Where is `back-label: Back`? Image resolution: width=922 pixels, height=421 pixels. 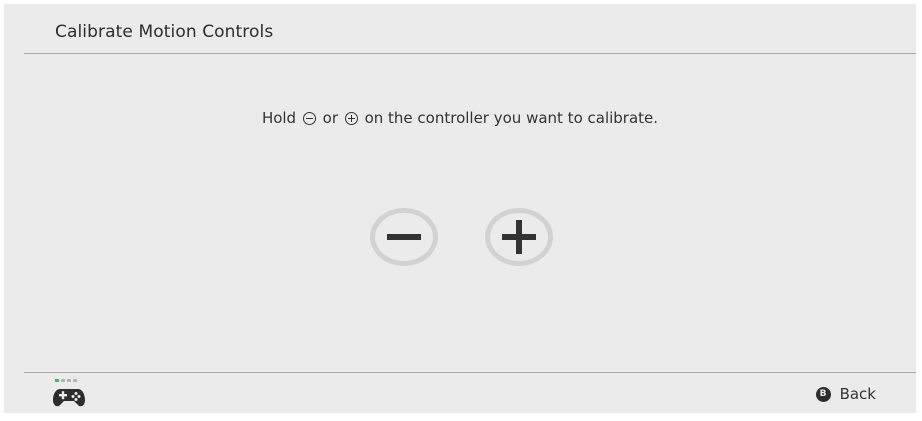
back-label: Back is located at coordinates (857, 394).